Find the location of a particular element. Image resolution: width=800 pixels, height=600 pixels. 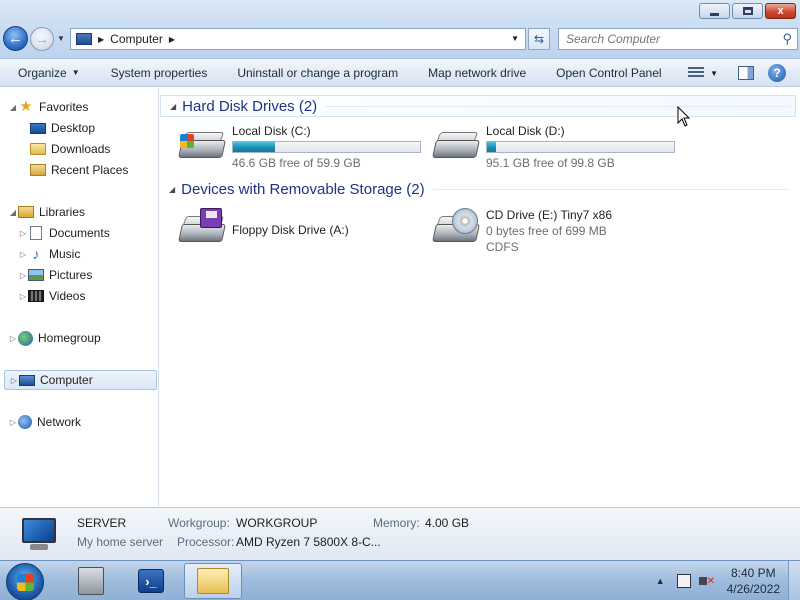

drive-name: Local Disk (C:) is located at coordinates (271, 131).